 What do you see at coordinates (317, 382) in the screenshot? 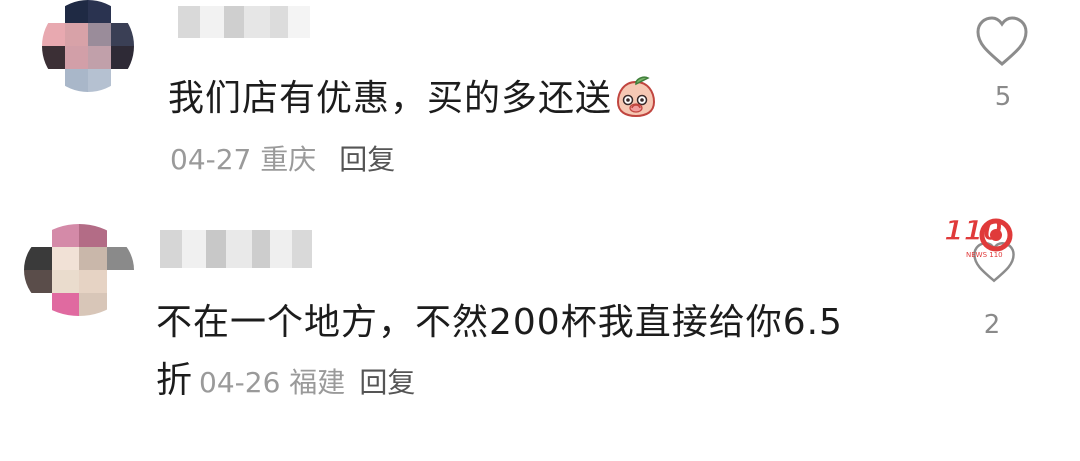
I see `comment-location: 福建` at bounding box center [317, 382].